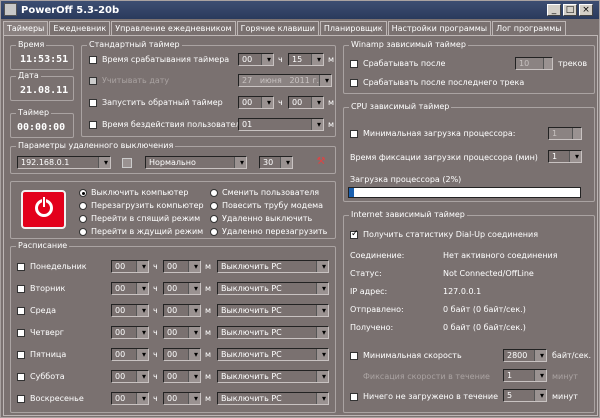 This screenshot has height=418, width=600. Describe the element at coordinates (406, 179) in the screenshot. I see `cpu-load-label: Загрузка процессора (2%)` at that location.